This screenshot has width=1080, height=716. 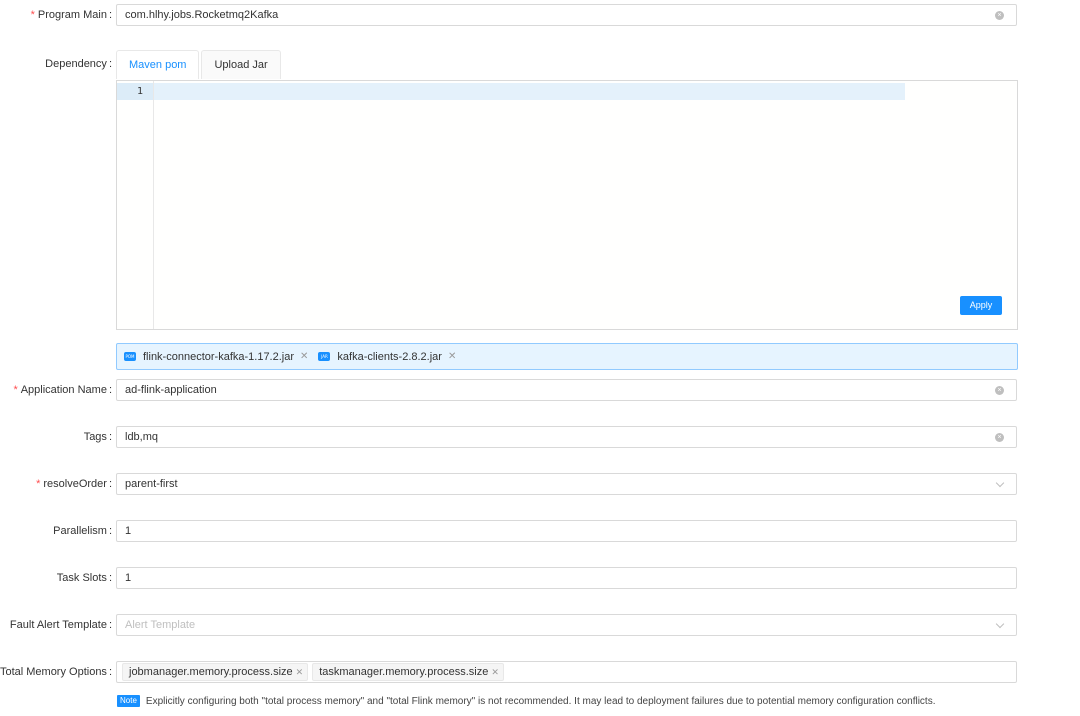 I want to click on tags-input: ldb,mq ×, so click(x=566, y=437).